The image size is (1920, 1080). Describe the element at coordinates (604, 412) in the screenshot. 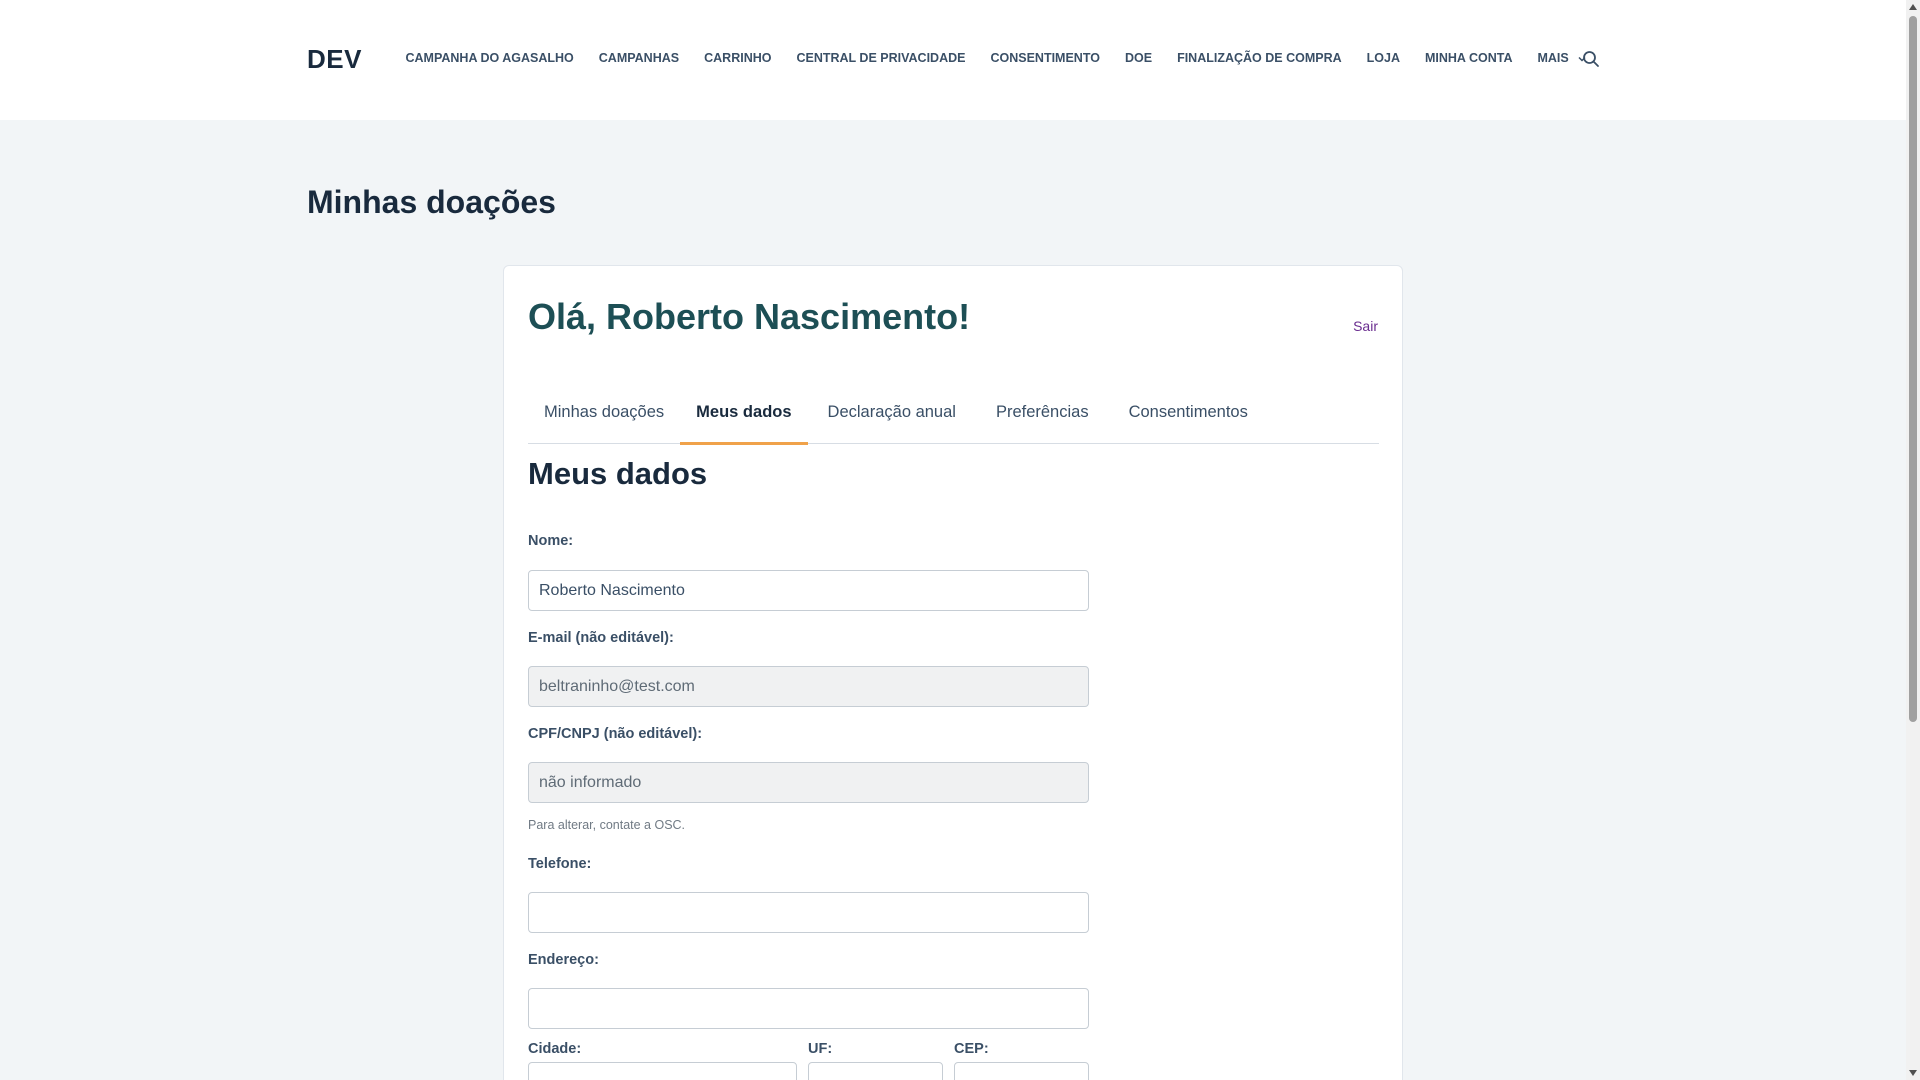

I see `tab-minhas-doacoes: Minhas doações` at that location.